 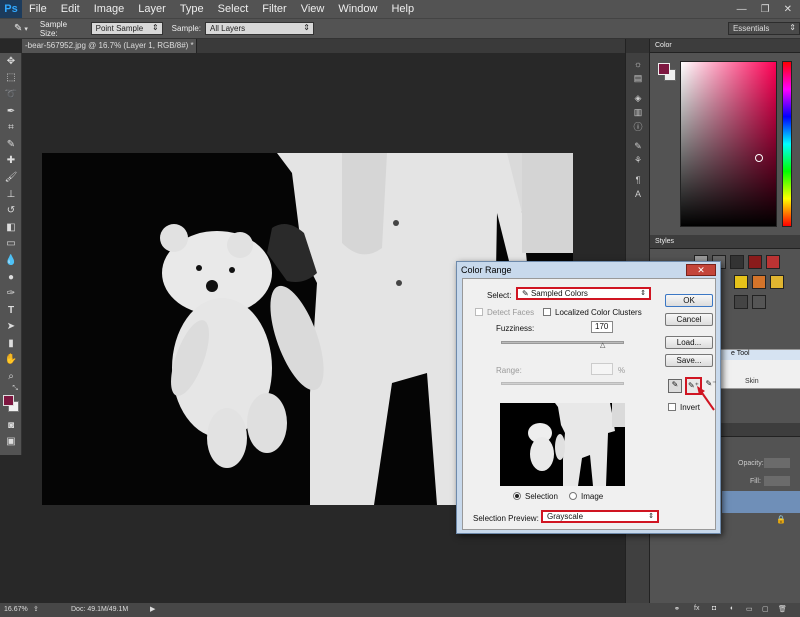 What do you see at coordinates (10, 390) in the screenshot?
I see `swap-colors-icon: ⤡` at bounding box center [10, 390].